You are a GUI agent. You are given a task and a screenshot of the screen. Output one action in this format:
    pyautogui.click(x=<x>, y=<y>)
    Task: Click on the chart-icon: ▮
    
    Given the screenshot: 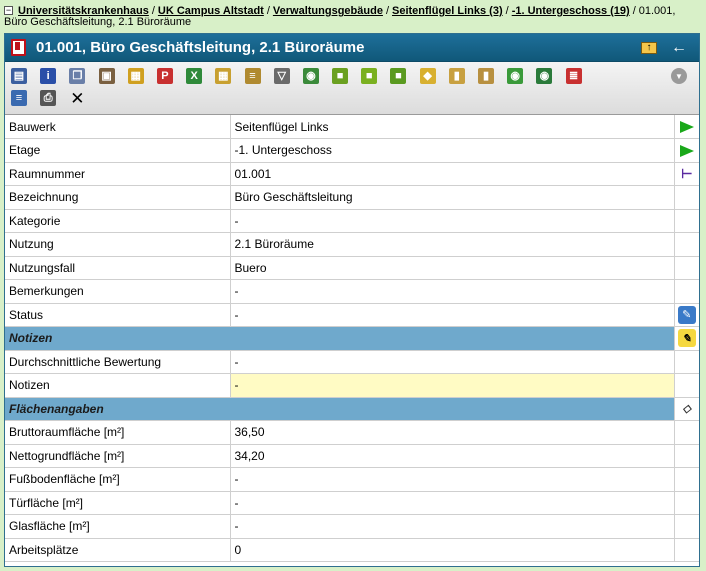 What is the action you would take?
    pyautogui.click(x=486, y=76)
    